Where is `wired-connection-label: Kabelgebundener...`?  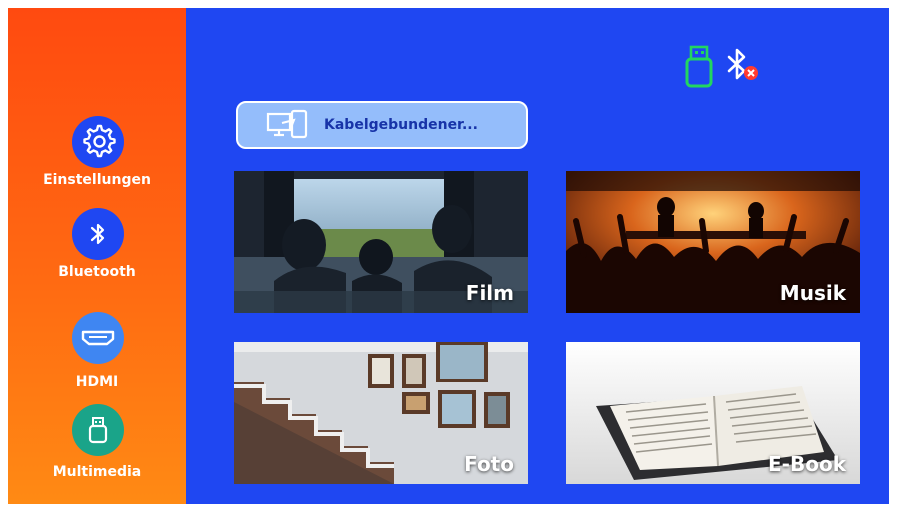 wired-connection-label: Kabelgebundener... is located at coordinates (401, 125).